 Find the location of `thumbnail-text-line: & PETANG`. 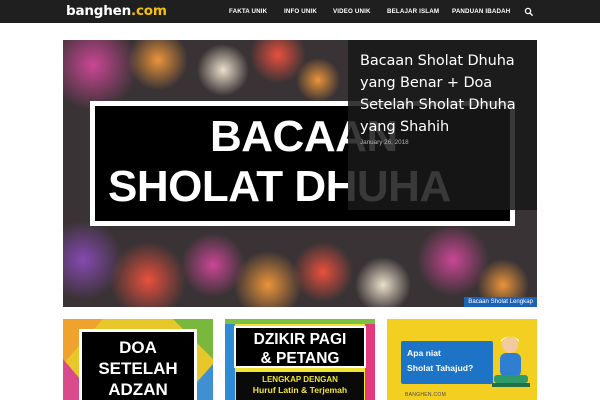

thumbnail-text-line: & PETANG is located at coordinates (300, 358).